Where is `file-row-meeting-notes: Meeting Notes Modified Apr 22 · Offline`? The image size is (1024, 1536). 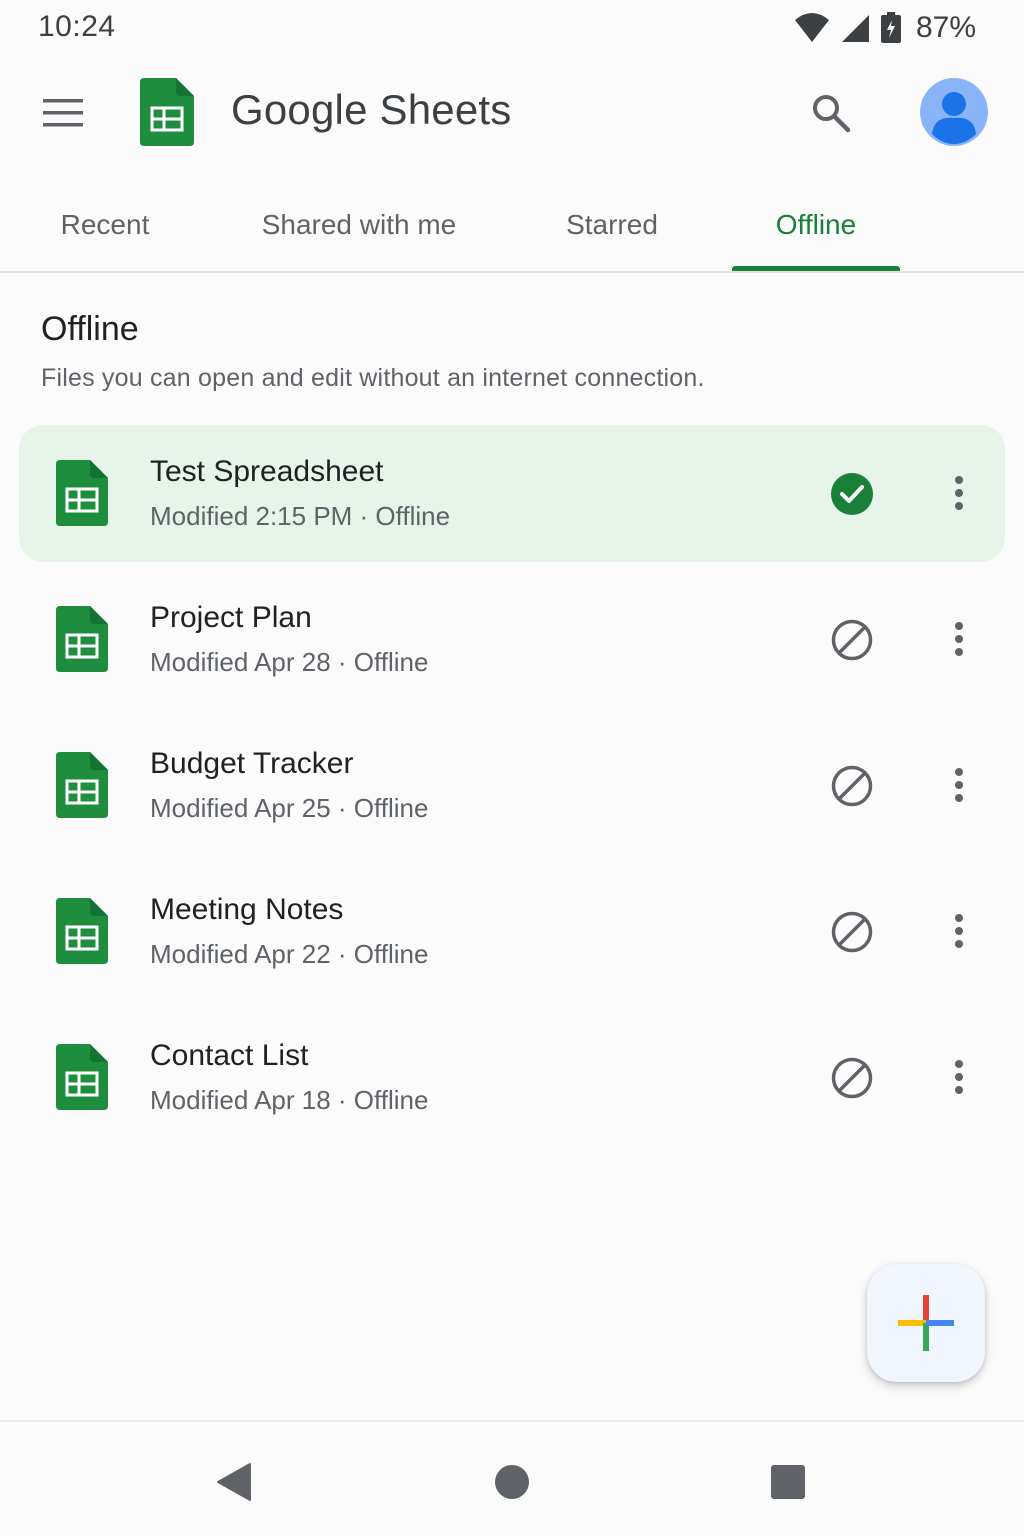 file-row-meeting-notes: Meeting Notes Modified Apr 22 · Offline is located at coordinates (512, 936).